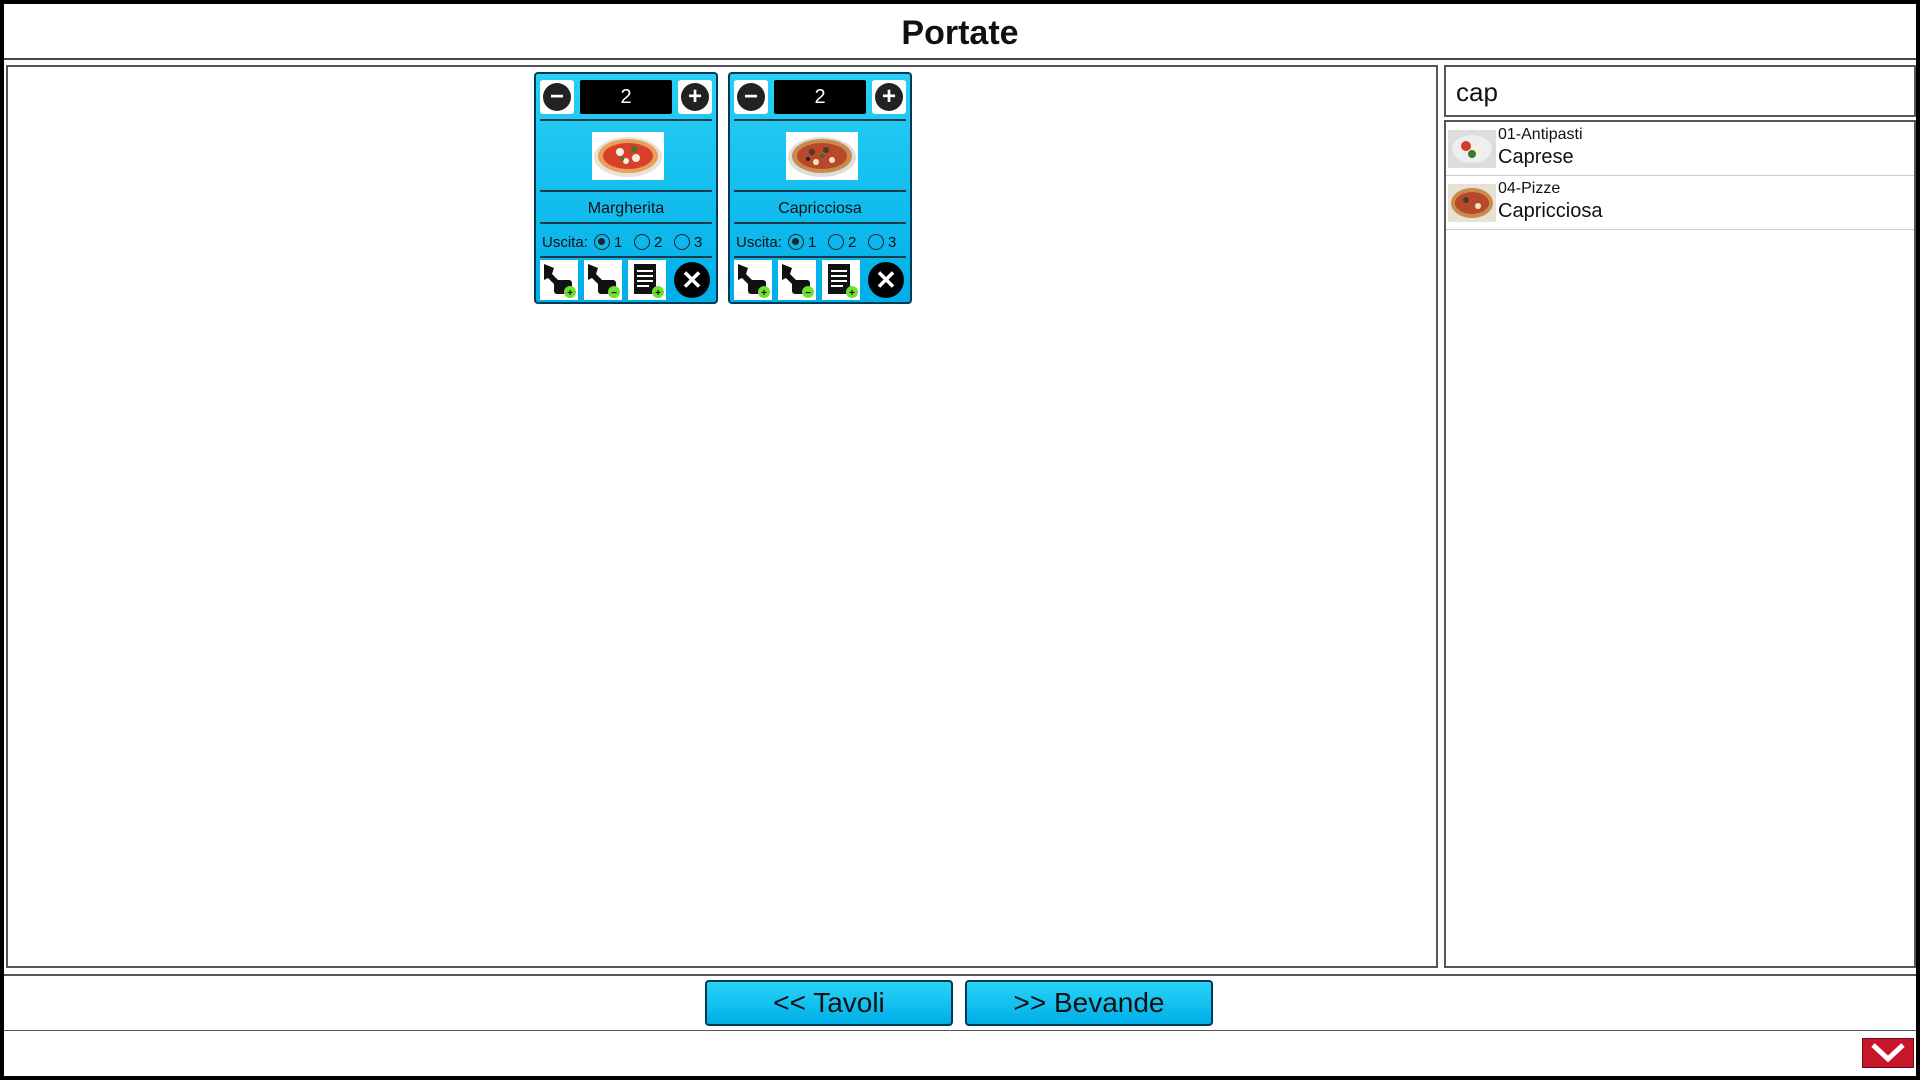 The width and height of the screenshot is (1920, 1080). Describe the element at coordinates (1680, 149) in the screenshot. I see `list-item: 01-Antipasti Caprese` at that location.